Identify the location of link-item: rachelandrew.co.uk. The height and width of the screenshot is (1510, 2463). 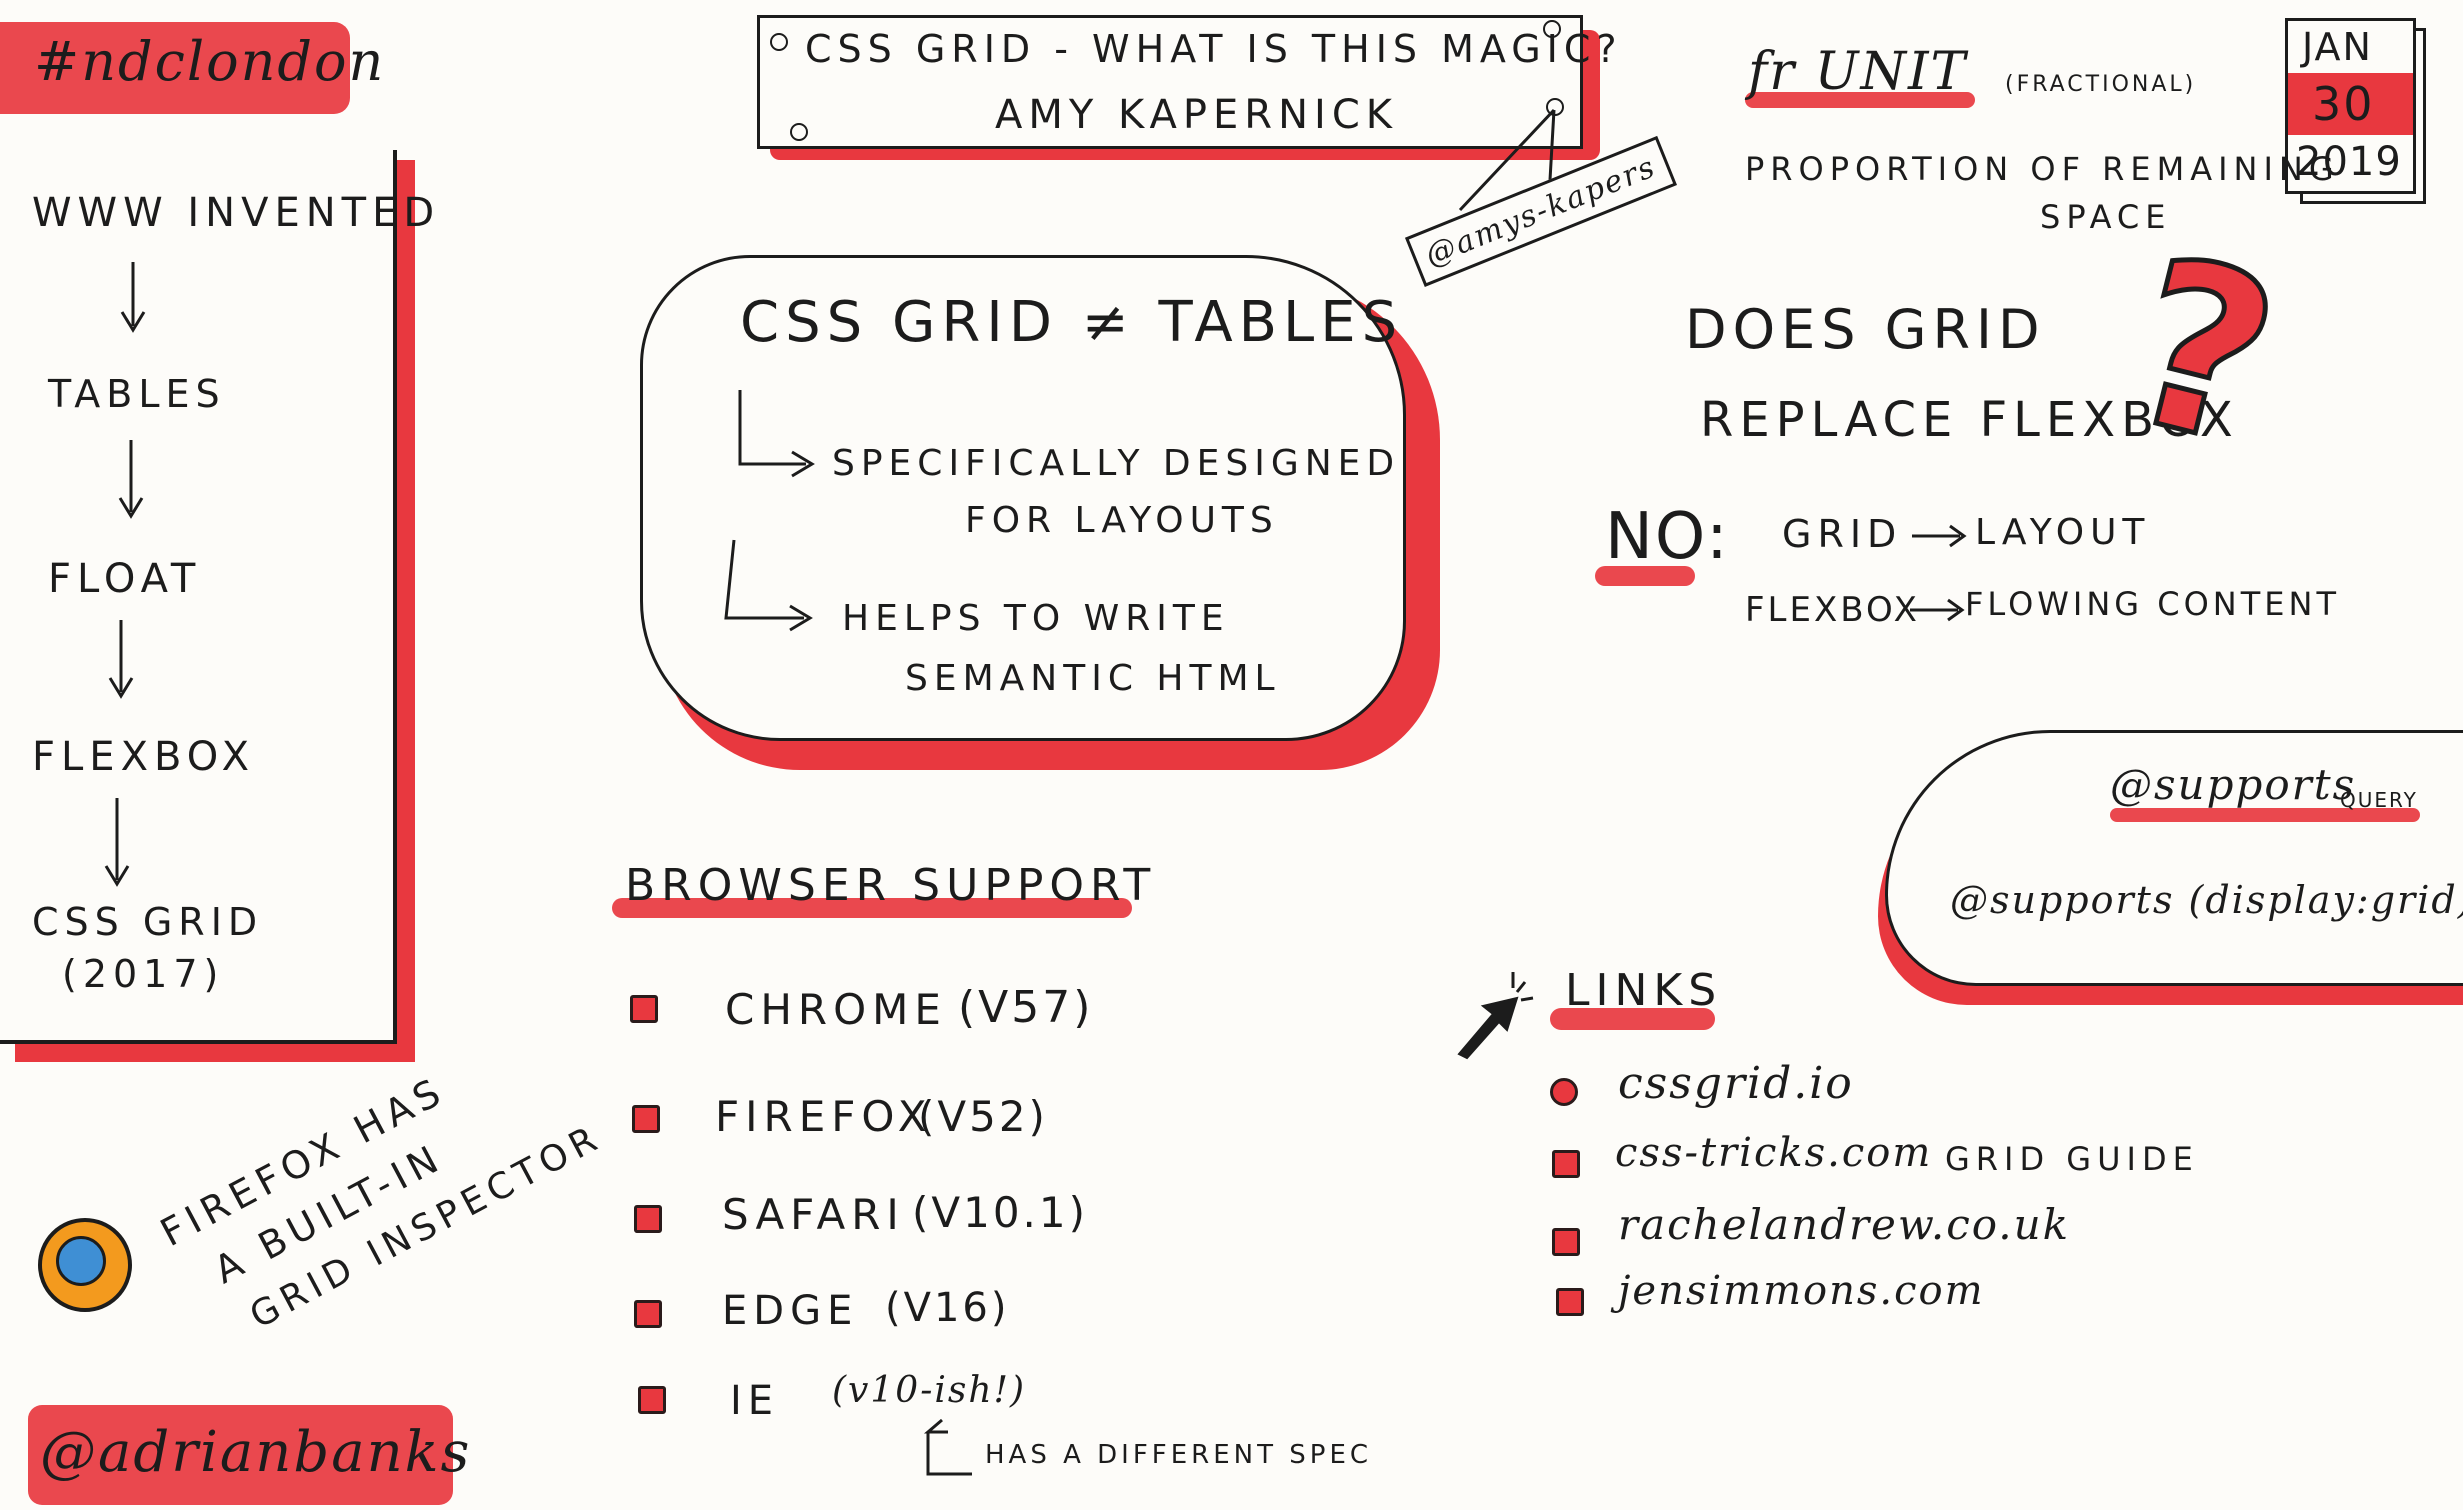
(1844, 1224).